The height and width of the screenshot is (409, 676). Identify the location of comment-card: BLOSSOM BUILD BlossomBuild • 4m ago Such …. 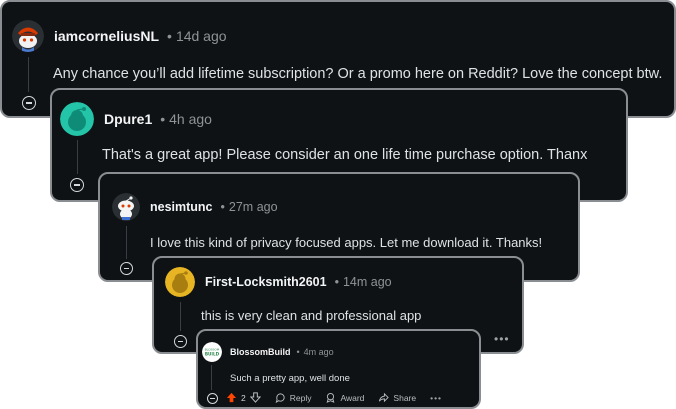
(338, 369).